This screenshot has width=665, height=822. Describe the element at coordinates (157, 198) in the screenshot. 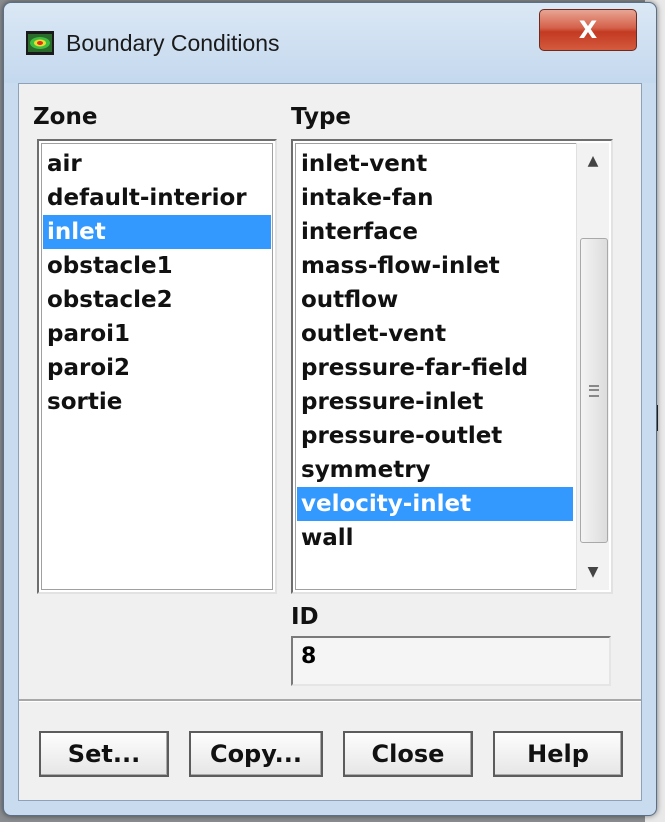

I see `zone-item-default-interior: default-interior` at that location.